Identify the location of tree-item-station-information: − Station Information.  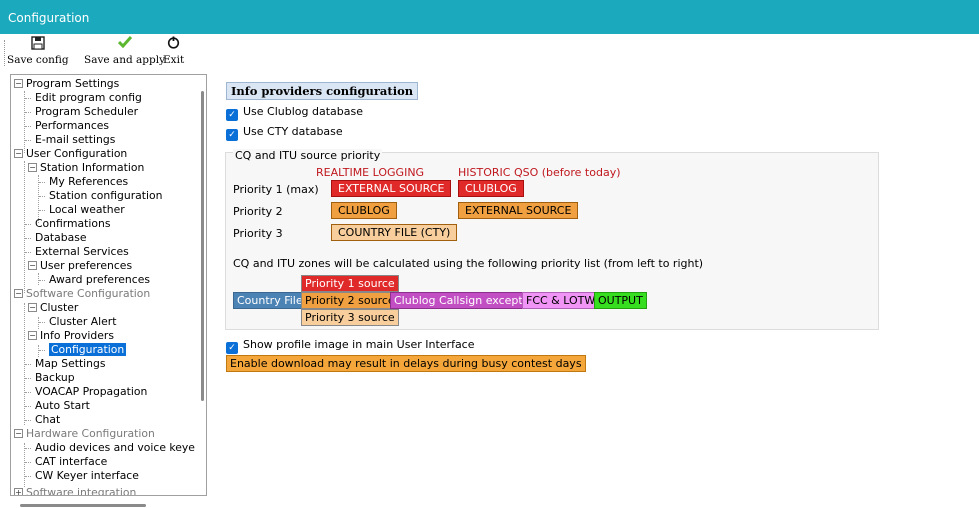
(86, 168).